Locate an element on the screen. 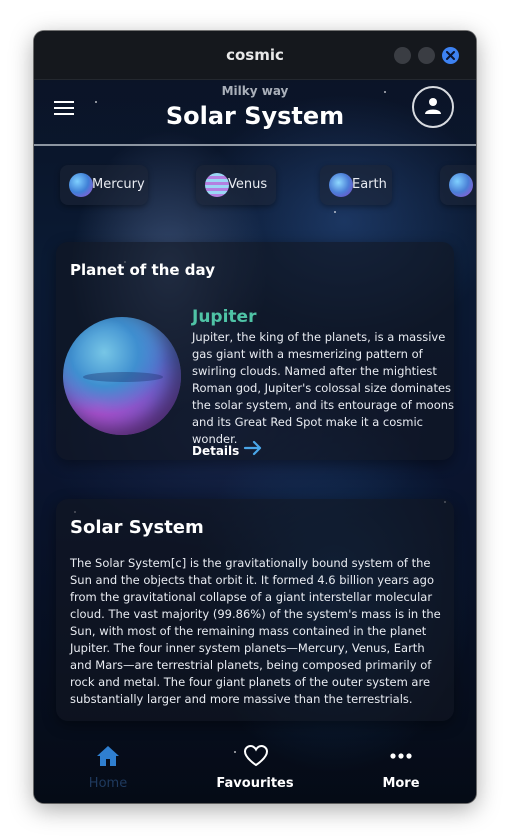 The height and width of the screenshot is (840, 510). nav-more: More is located at coordinates (401, 766).